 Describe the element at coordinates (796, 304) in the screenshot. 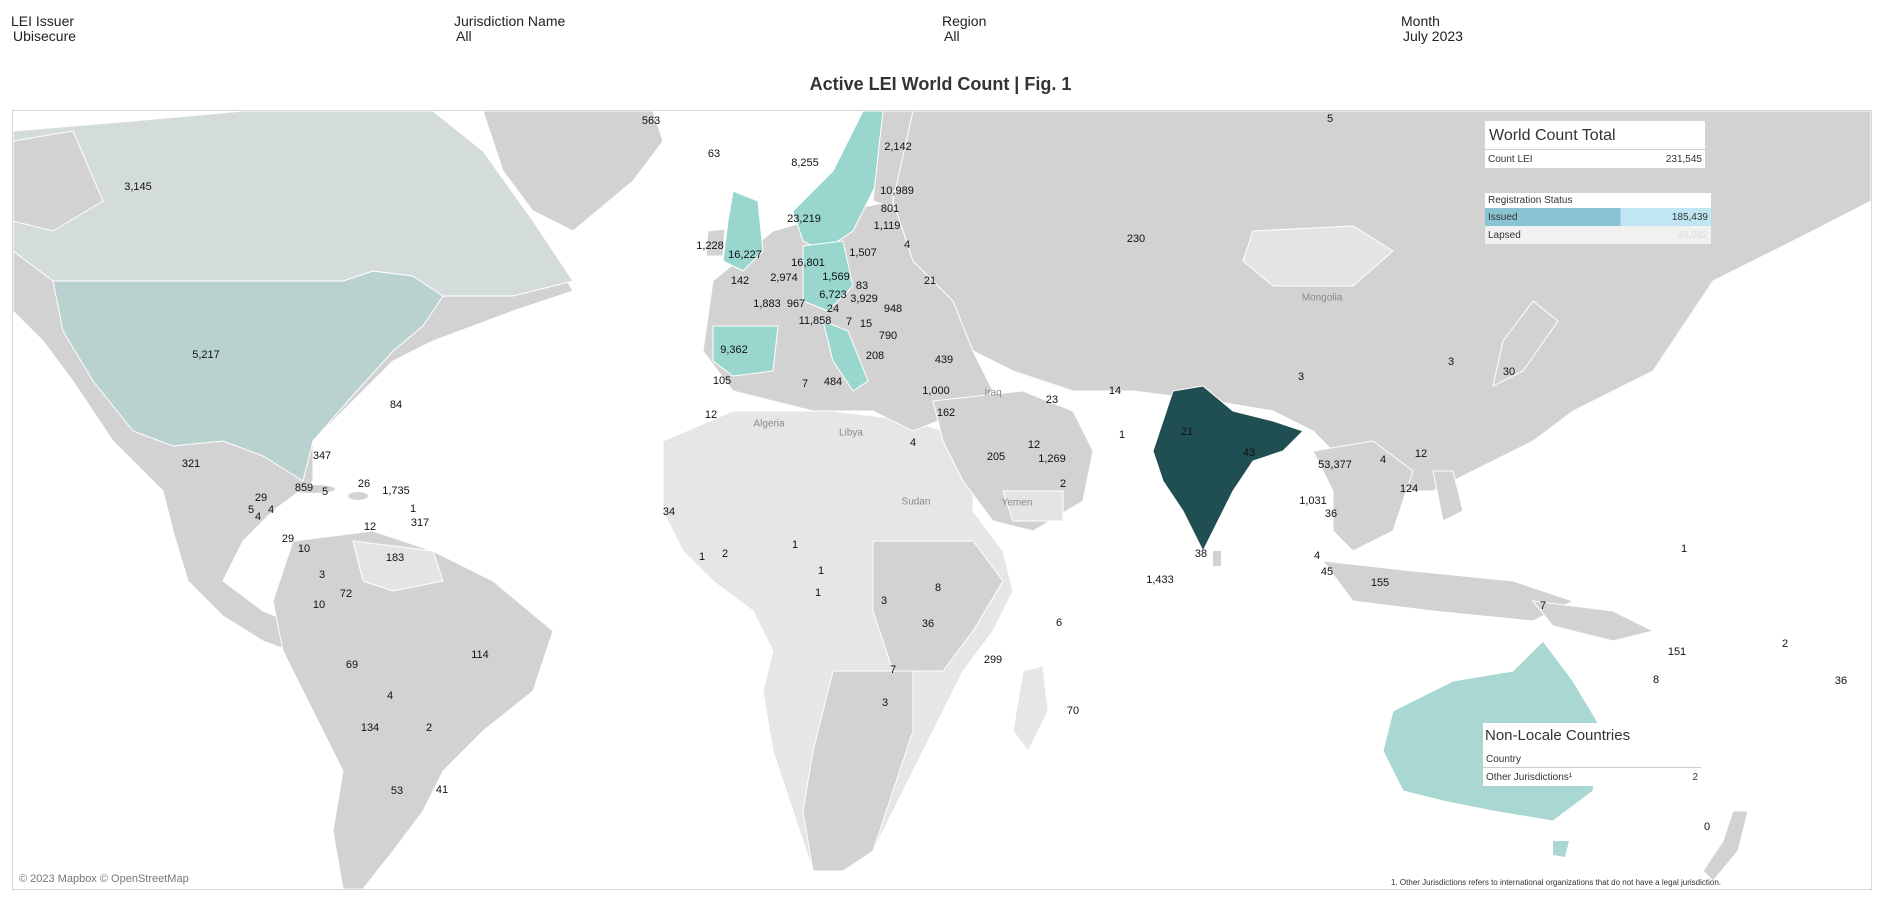

I see `map-count-label: 967` at that location.